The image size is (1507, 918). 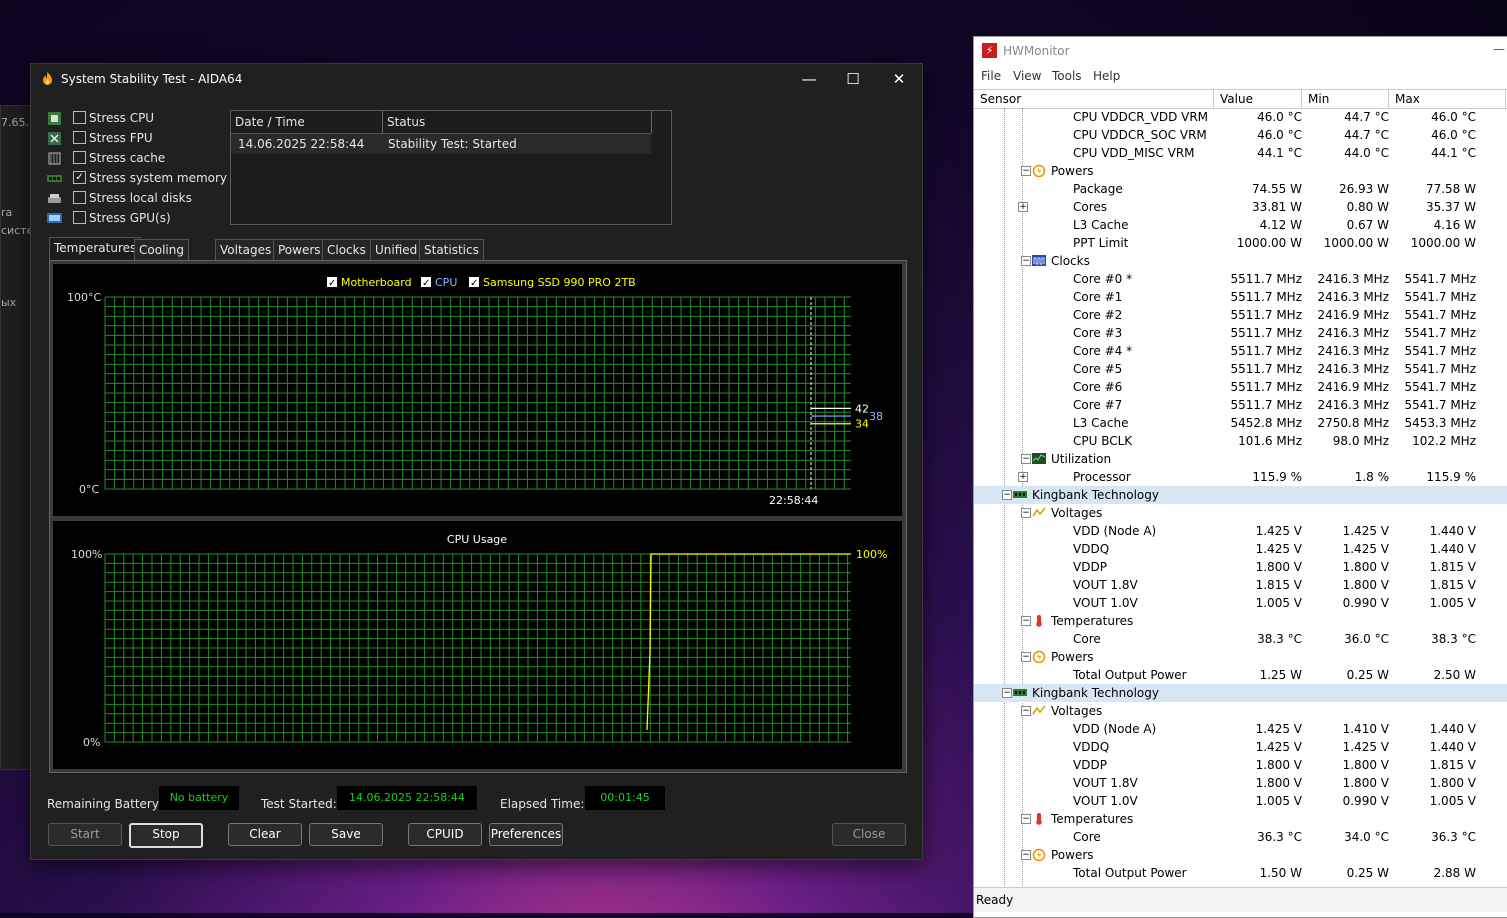 I want to click on sensor-row: Core #2 5511.7 MHz 2416.9 MHz 5541.7 MHz, so click(x=1240, y=315).